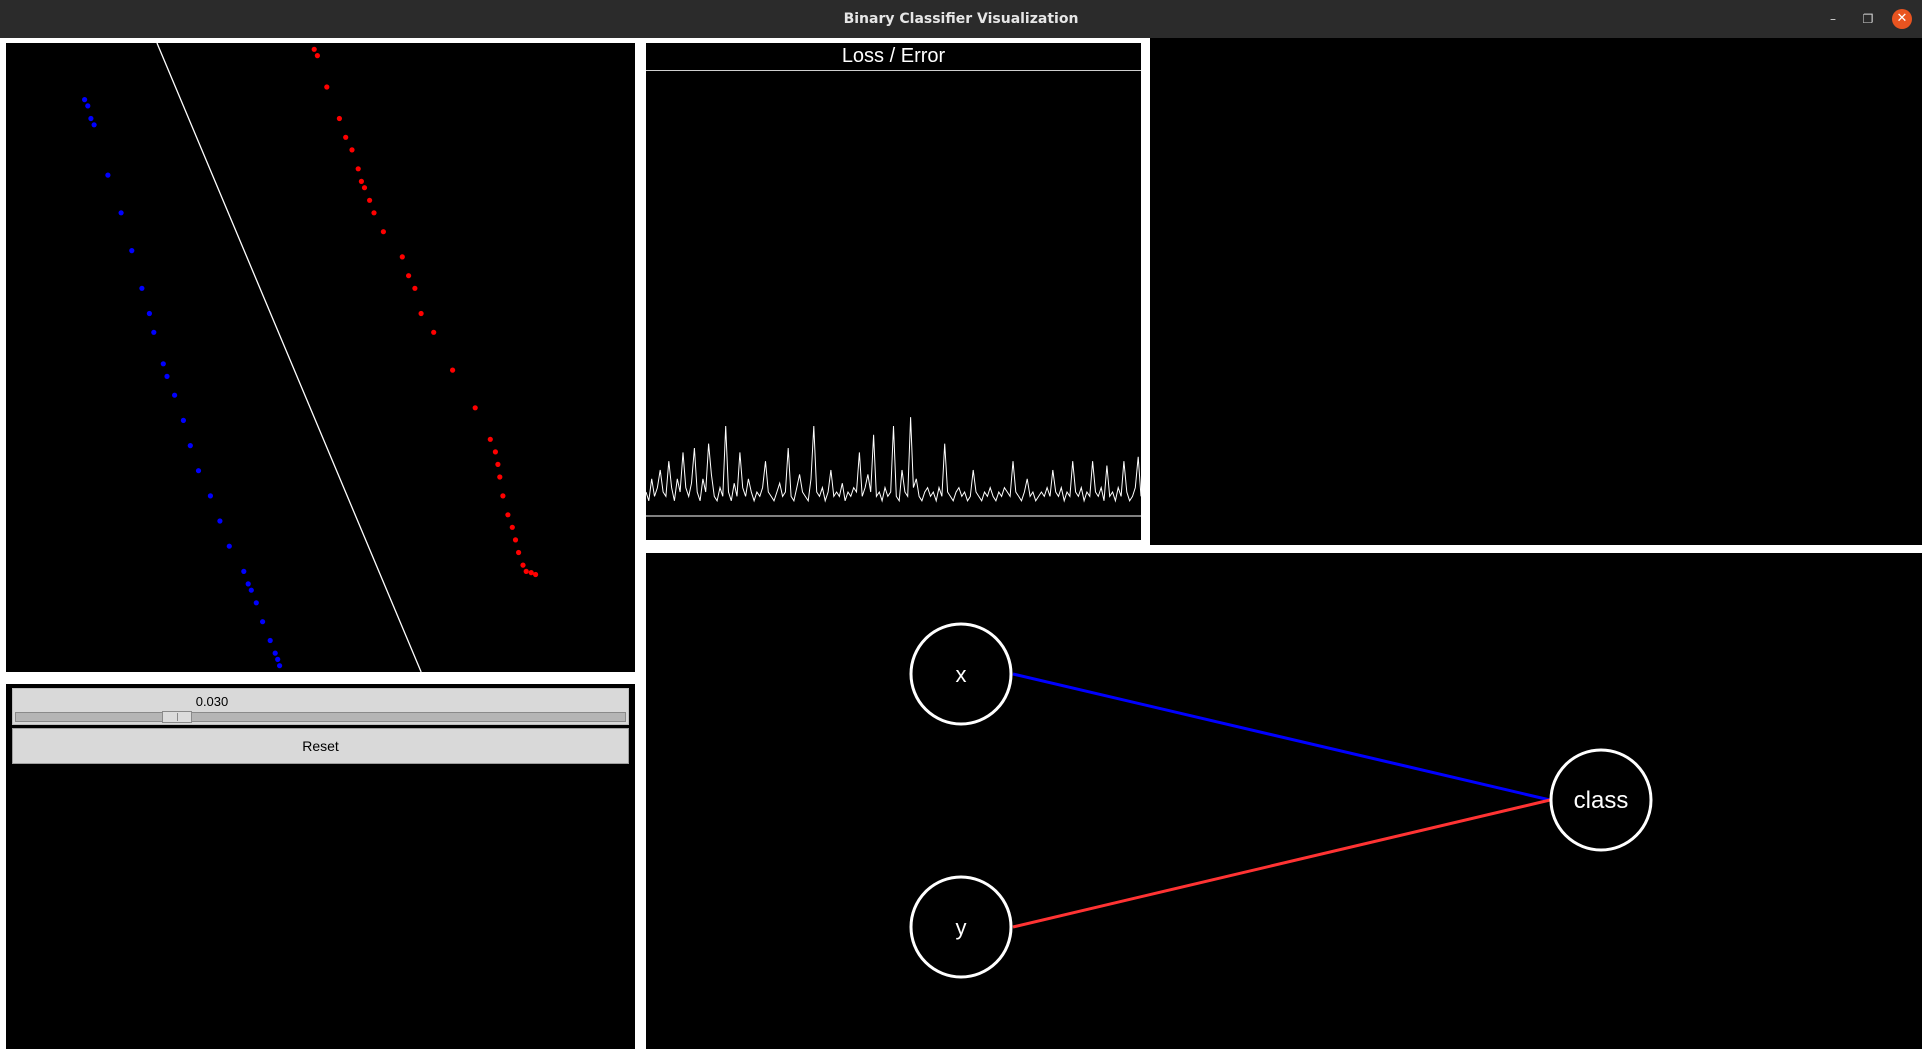 This screenshot has width=1922, height=1055. What do you see at coordinates (1281, 737) in the screenshot?
I see `edge-x-to-class` at bounding box center [1281, 737].